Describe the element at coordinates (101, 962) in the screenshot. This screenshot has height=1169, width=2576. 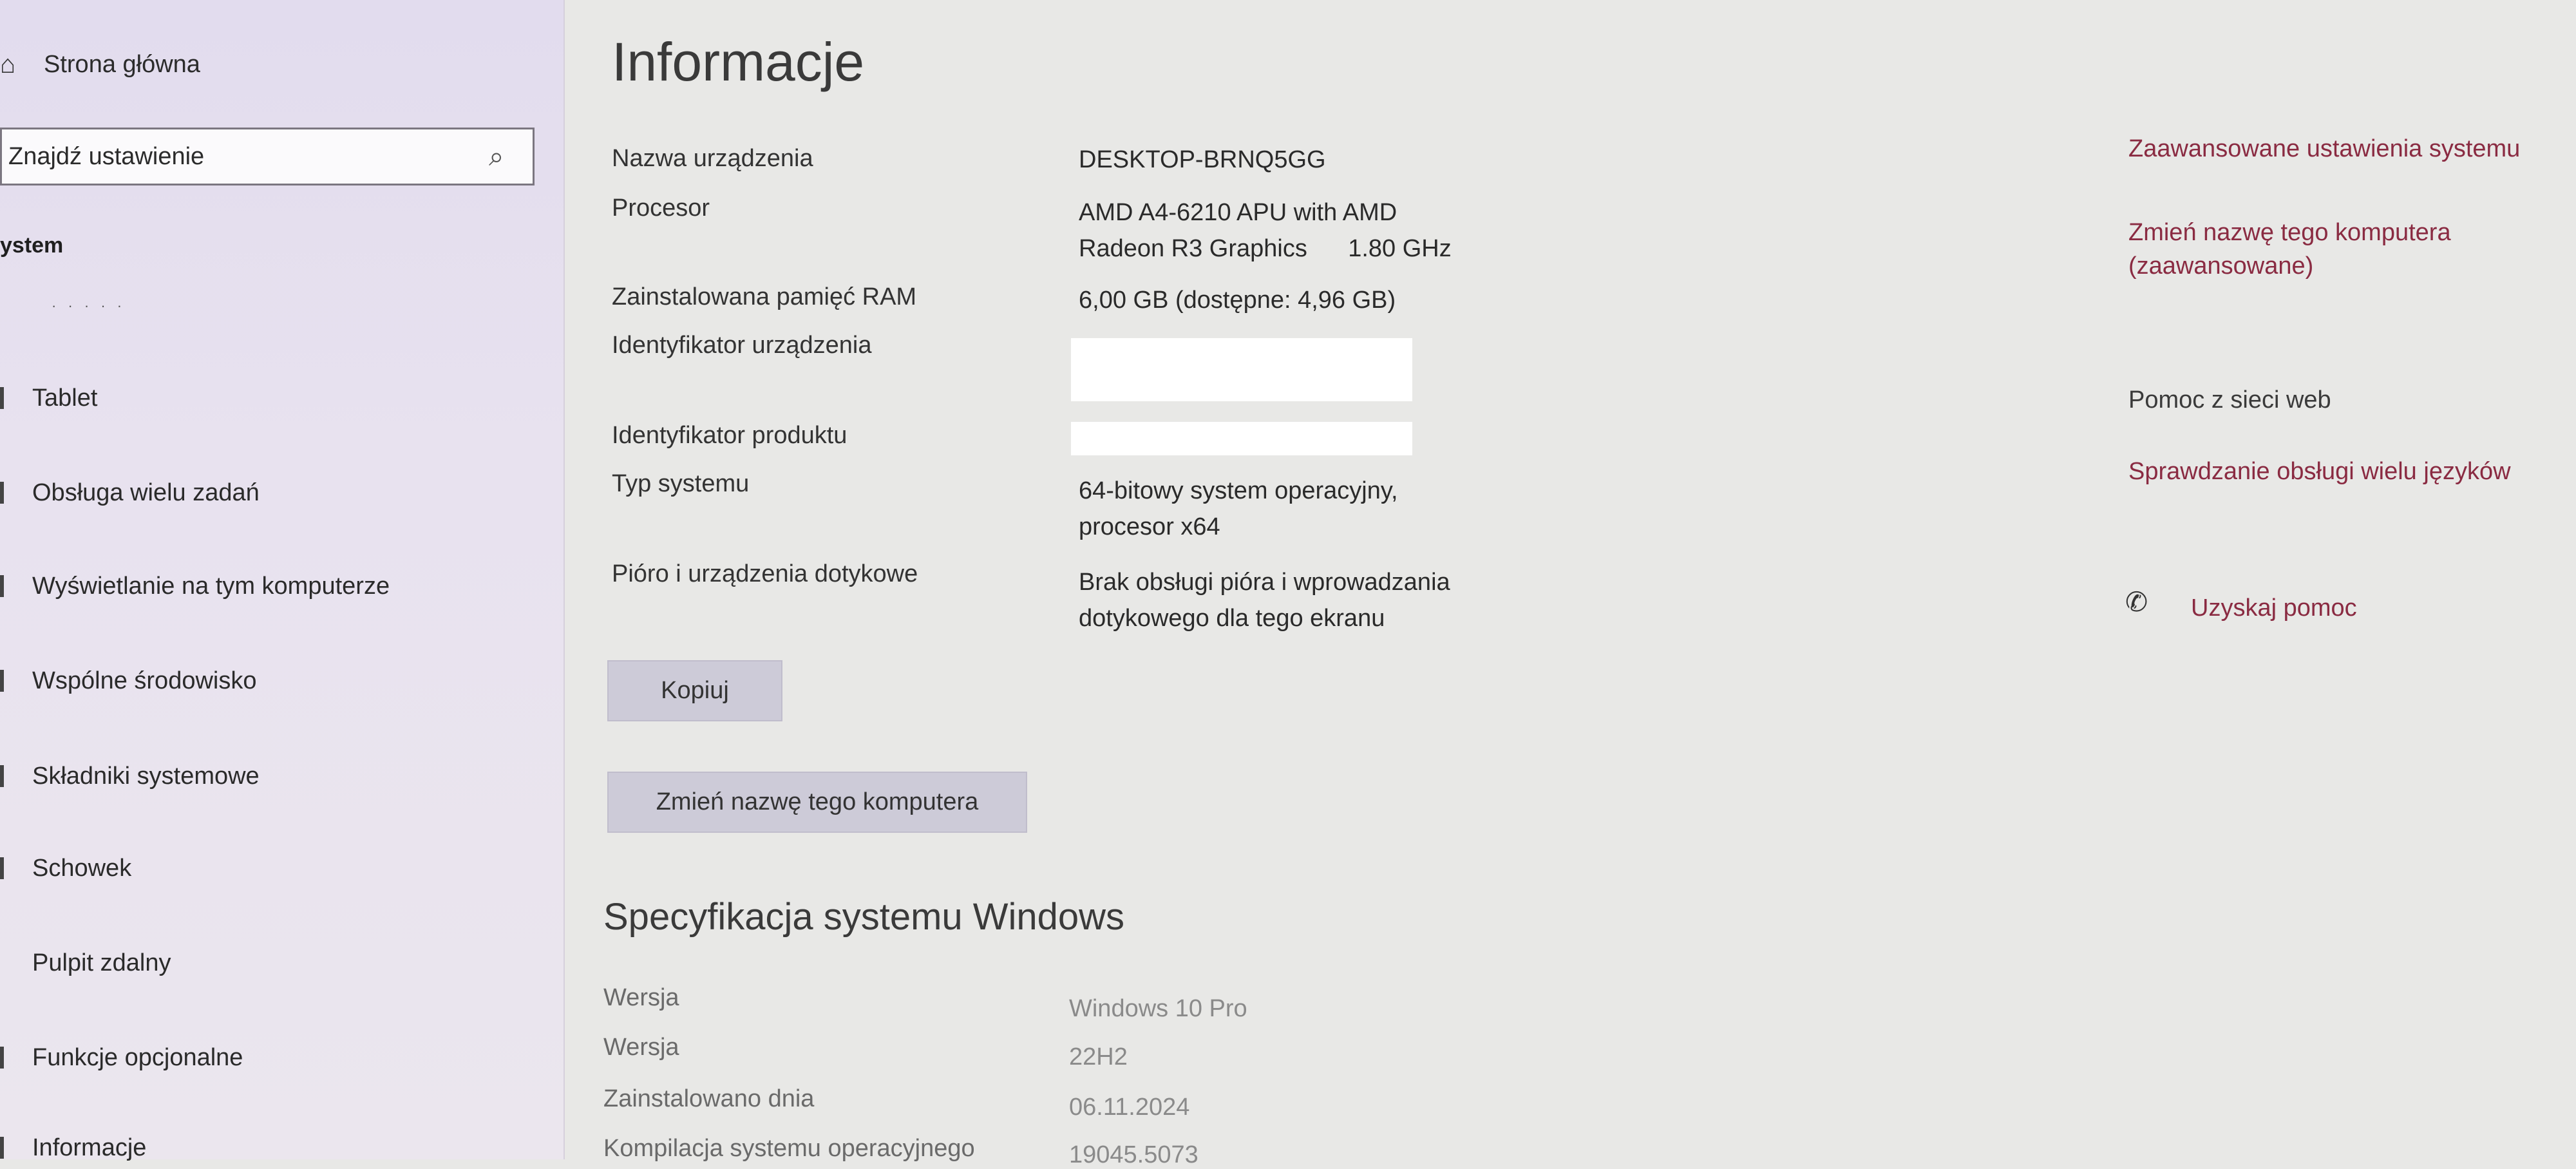
I see `sidebar-item-label: Pulpit zdalny` at that location.